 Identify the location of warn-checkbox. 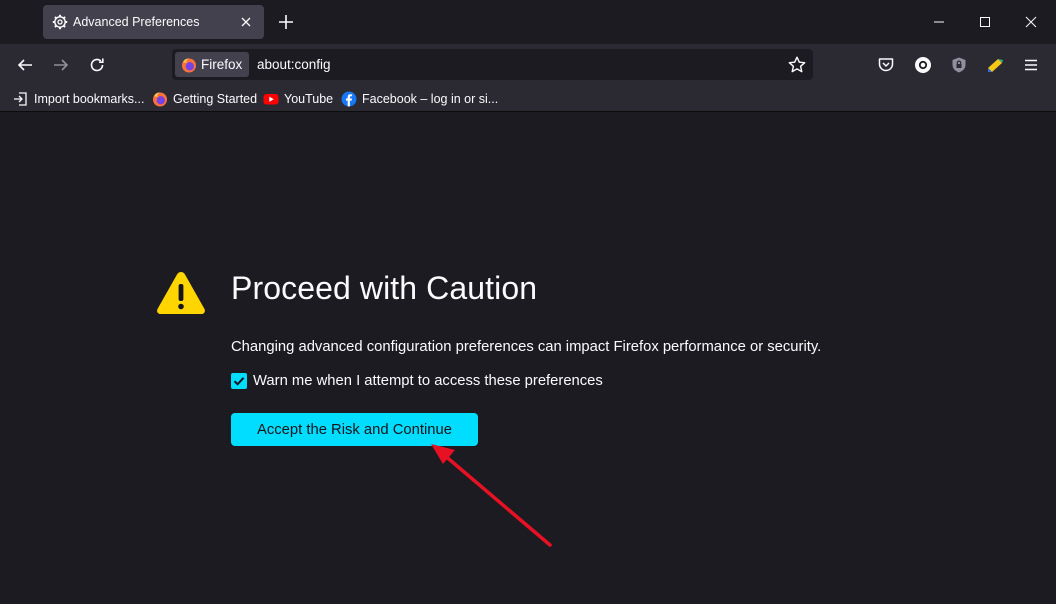
(239, 381).